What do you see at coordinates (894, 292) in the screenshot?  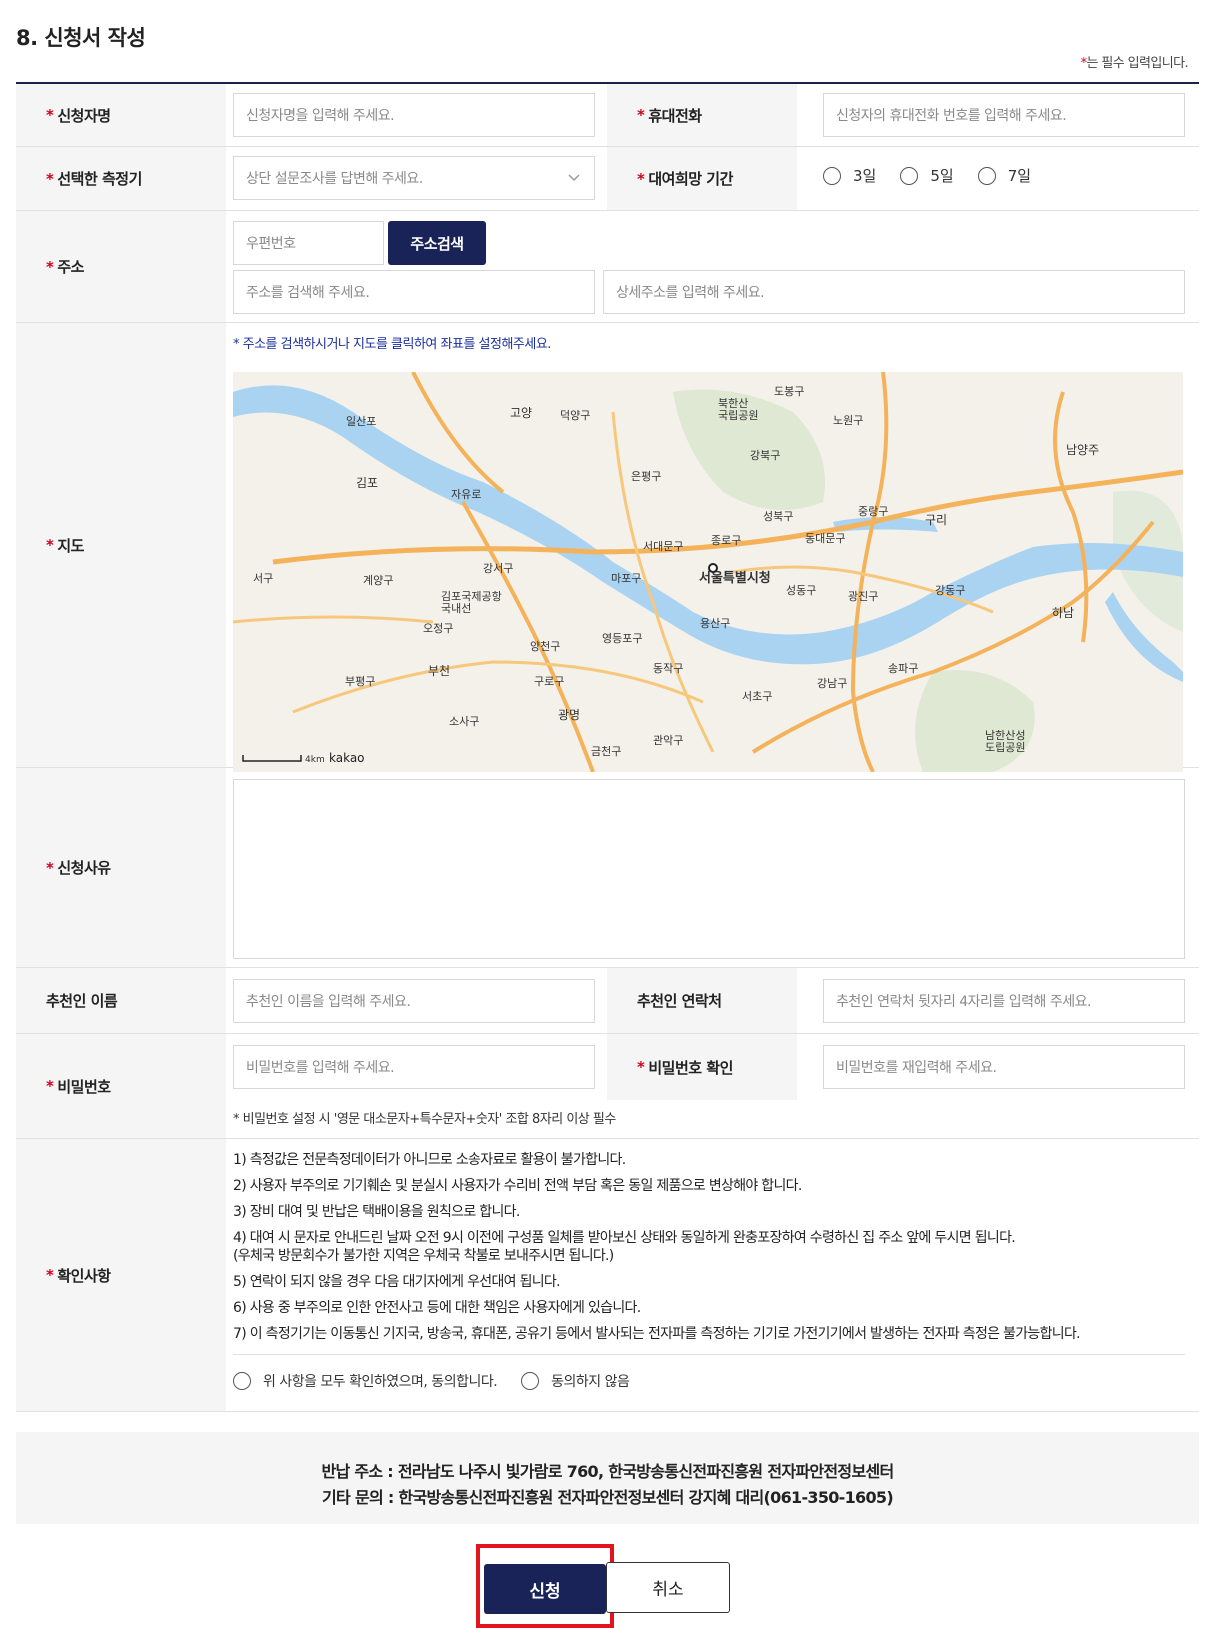 I see `address-detail-input: 상세주소를 입력해 주세요.` at bounding box center [894, 292].